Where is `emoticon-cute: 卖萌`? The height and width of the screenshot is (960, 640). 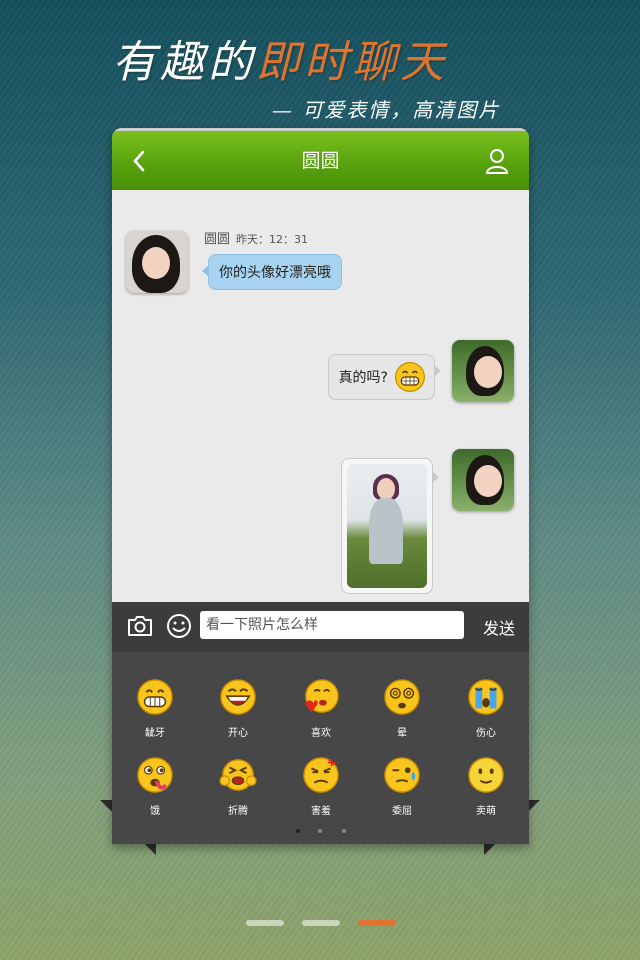
emoticon-cute: 卖萌 is located at coordinates (486, 786).